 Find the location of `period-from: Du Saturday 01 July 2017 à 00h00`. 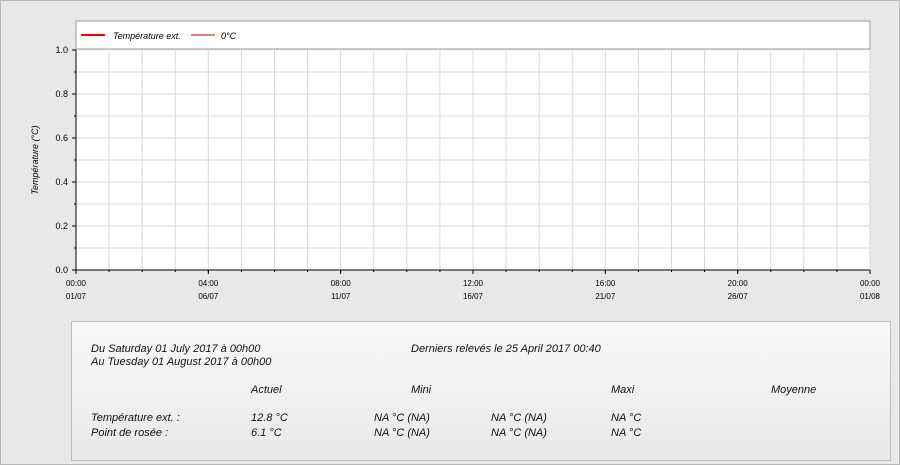

period-from: Du Saturday 01 July 2017 à 00h00 is located at coordinates (176, 349).